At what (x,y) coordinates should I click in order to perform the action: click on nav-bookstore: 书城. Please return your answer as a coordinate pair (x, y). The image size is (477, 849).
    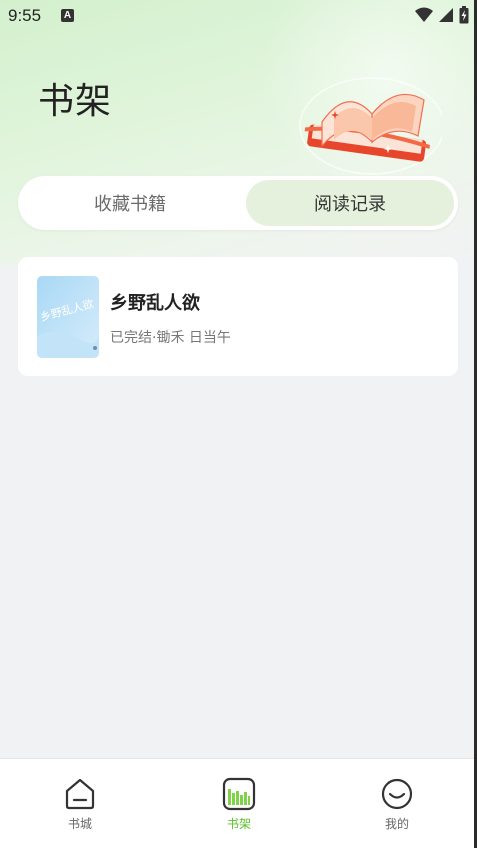
    Looking at the image, I should click on (80, 807).